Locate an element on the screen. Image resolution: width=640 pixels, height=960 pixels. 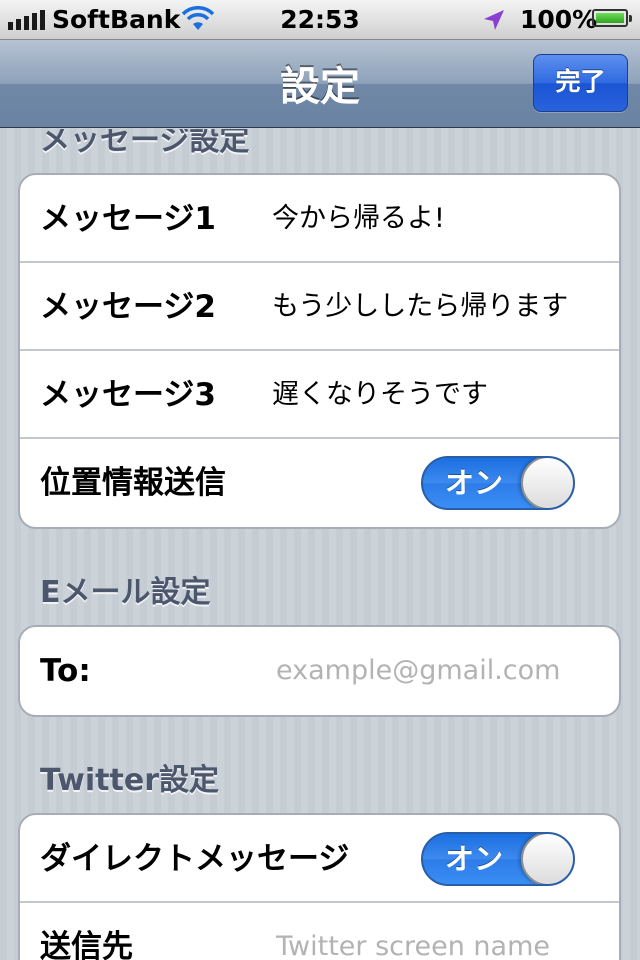
battery-percentage: 100% is located at coordinates (559, 19).